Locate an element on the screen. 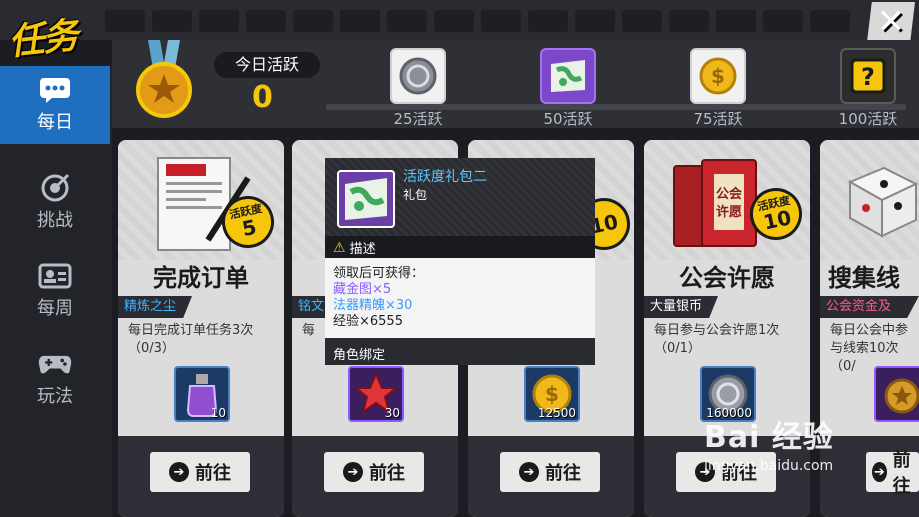 The width and height of the screenshot is (919, 517). card-title: 搜集线 is located at coordinates (864, 278).